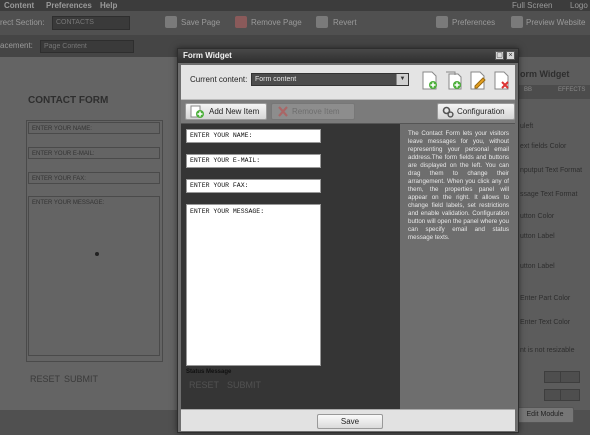 The width and height of the screenshot is (590, 435). I want to click on delete-content-icon, so click(501, 80).